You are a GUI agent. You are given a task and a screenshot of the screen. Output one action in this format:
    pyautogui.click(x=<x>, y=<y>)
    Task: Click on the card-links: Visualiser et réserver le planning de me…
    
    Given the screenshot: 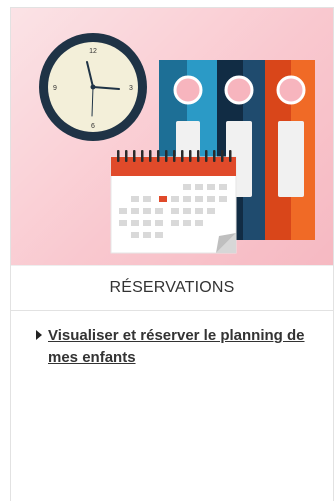 What is the action you would take?
    pyautogui.click(x=172, y=340)
    